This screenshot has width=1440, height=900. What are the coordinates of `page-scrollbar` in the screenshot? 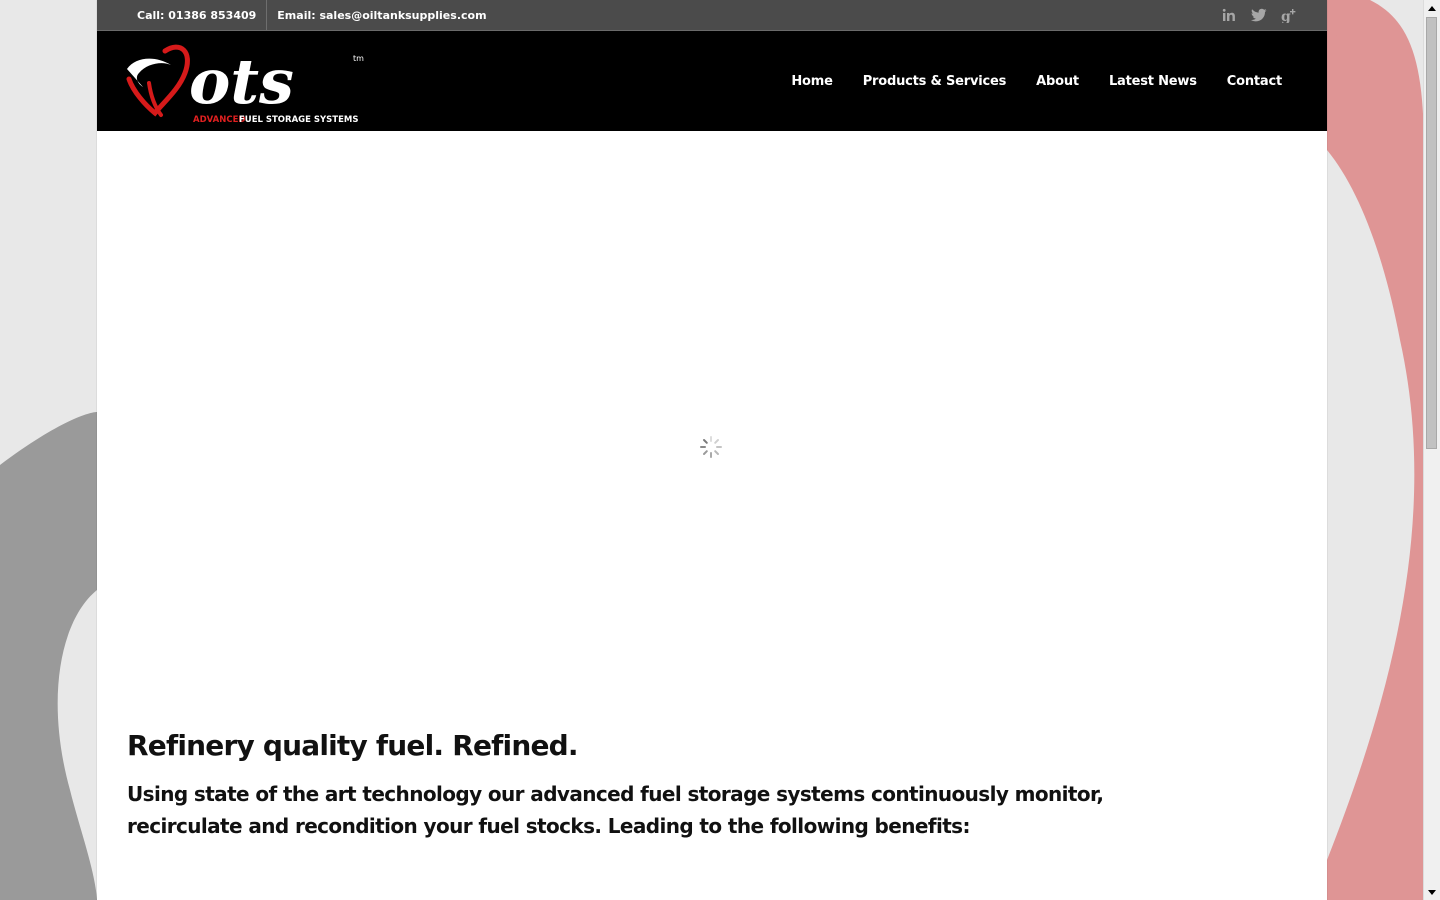 It's located at (1431, 450).